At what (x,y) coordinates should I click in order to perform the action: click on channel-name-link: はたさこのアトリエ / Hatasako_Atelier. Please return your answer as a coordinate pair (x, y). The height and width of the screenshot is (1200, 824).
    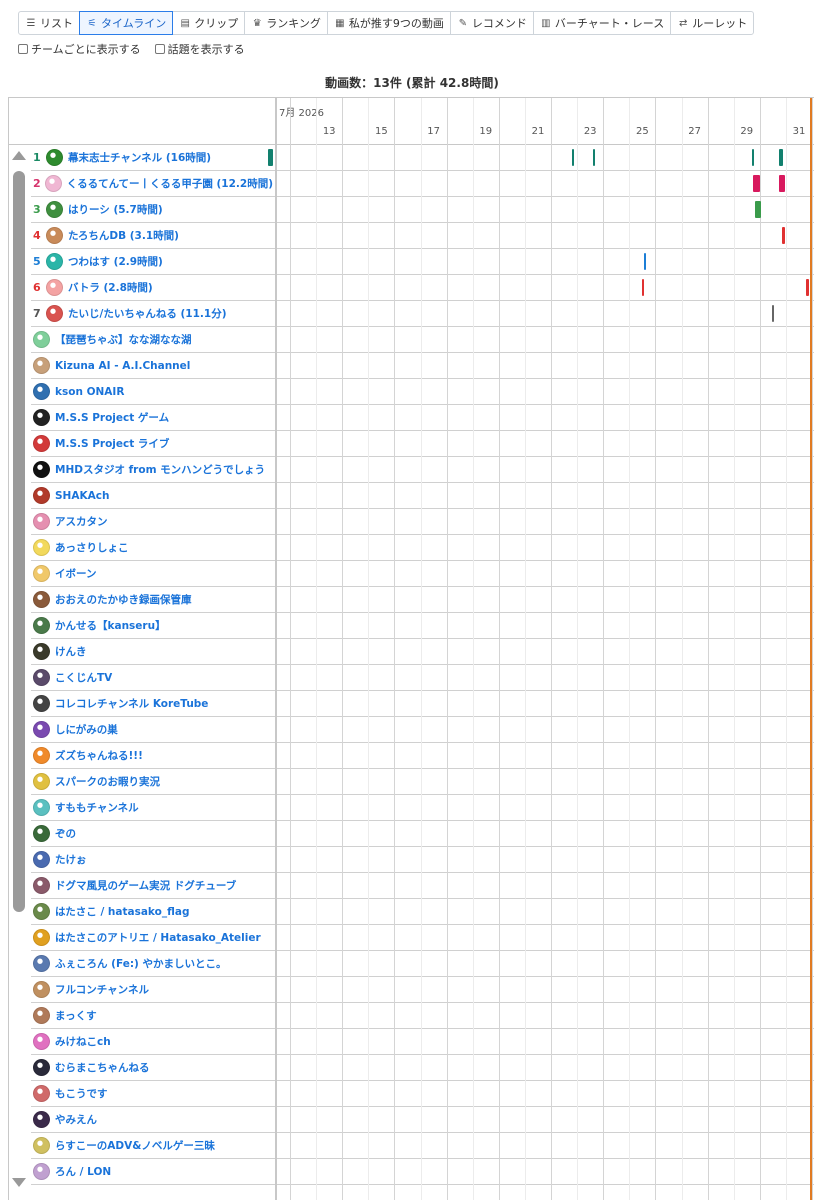
    Looking at the image, I should click on (158, 937).